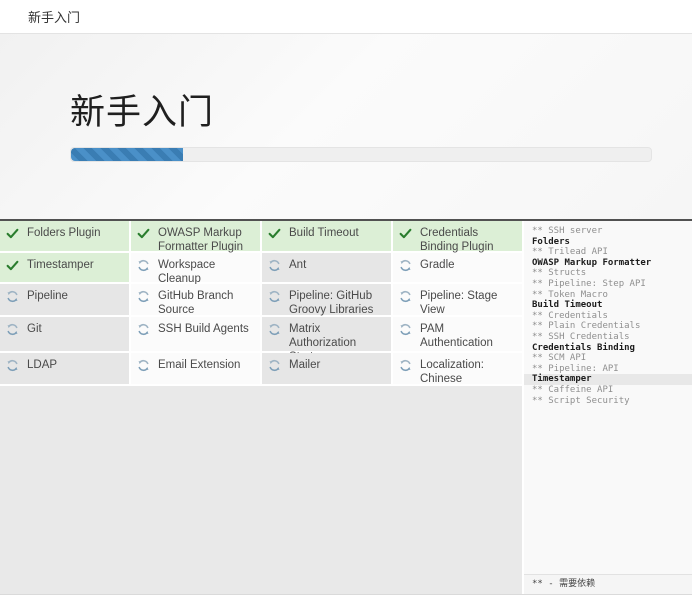  What do you see at coordinates (570, 252) in the screenshot?
I see `log-line: ** Trilead API` at bounding box center [570, 252].